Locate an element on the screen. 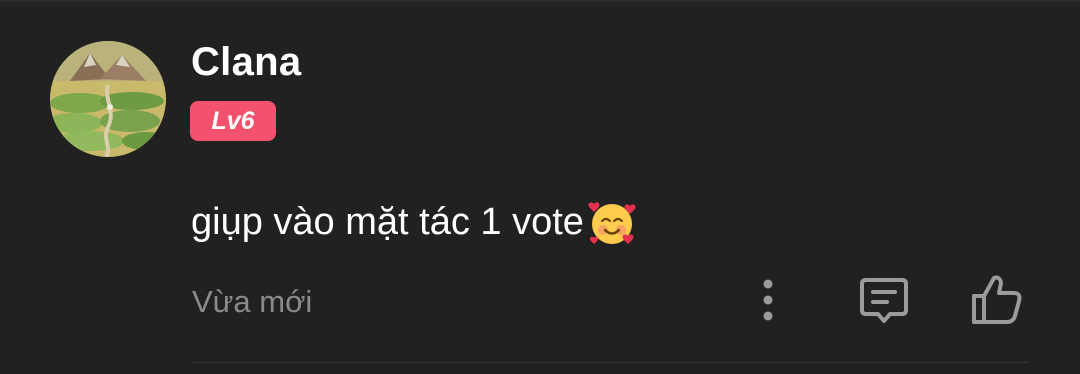 This screenshot has width=1080, height=374. reply-button is located at coordinates (884, 300).